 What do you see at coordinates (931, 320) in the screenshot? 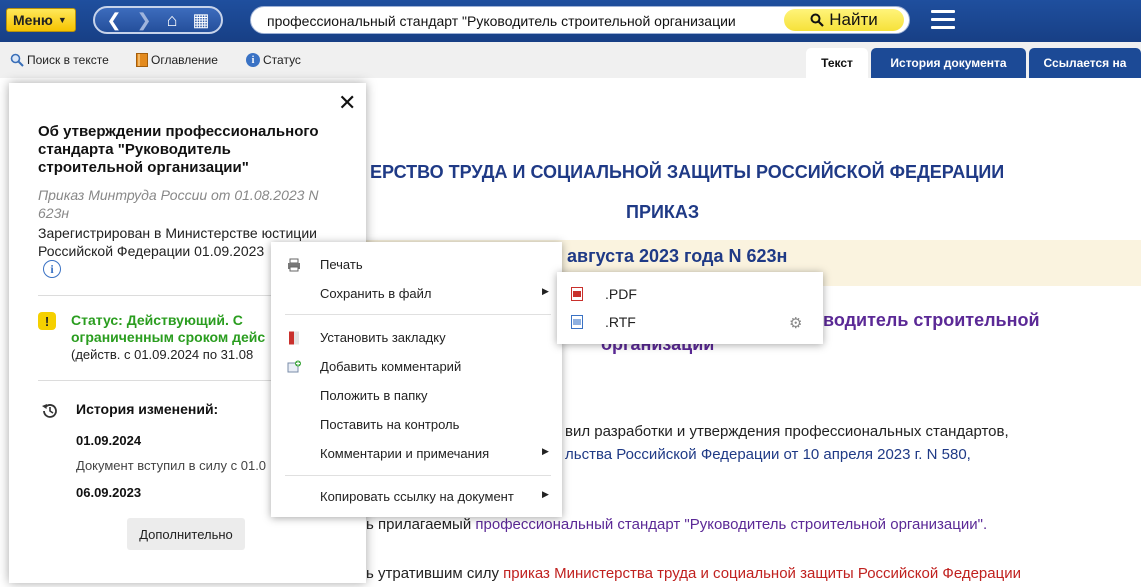
I see `document-title-line1: водитель строительной` at bounding box center [931, 320].